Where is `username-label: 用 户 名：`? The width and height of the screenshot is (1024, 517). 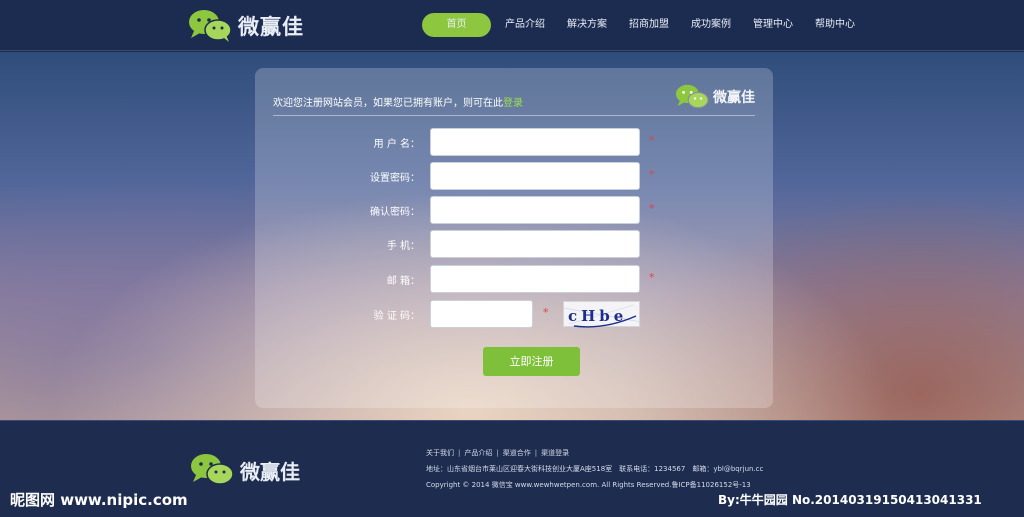
username-label: 用 户 名： is located at coordinates (396, 144).